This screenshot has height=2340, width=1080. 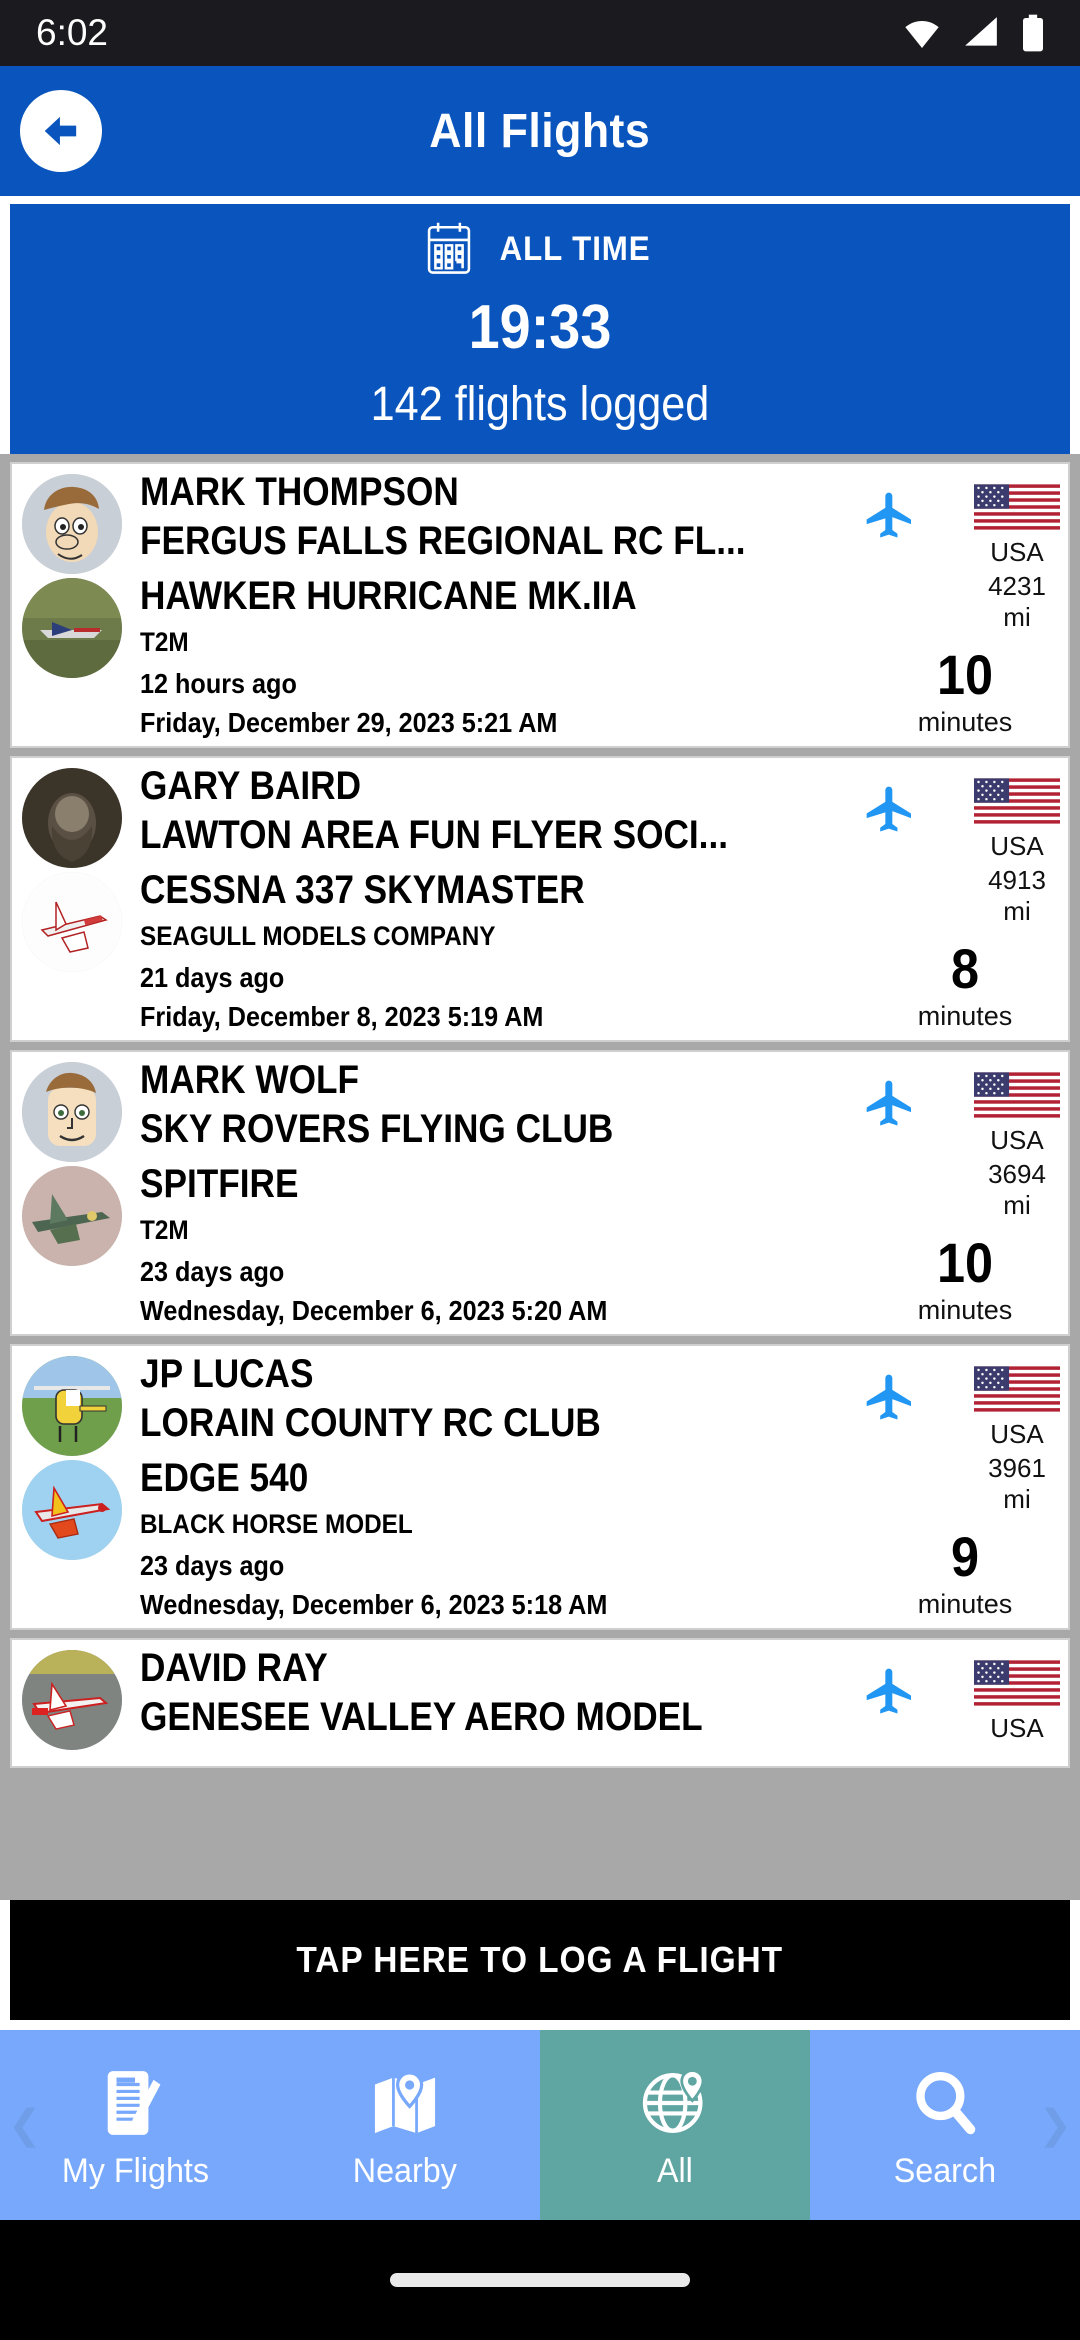 What do you see at coordinates (946, 2102) in the screenshot?
I see `search-icon` at bounding box center [946, 2102].